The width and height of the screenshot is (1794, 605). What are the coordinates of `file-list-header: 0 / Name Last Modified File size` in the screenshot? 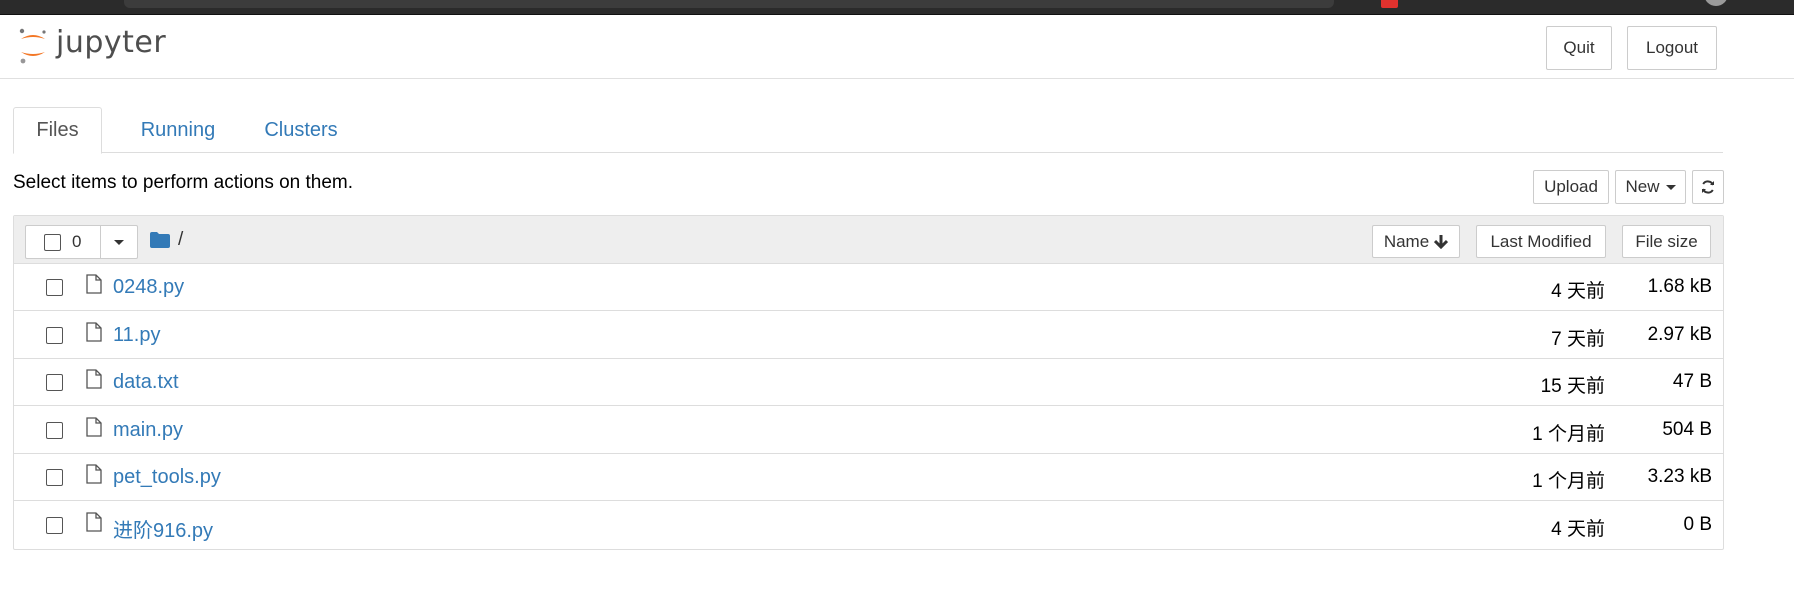 It's located at (868, 240).